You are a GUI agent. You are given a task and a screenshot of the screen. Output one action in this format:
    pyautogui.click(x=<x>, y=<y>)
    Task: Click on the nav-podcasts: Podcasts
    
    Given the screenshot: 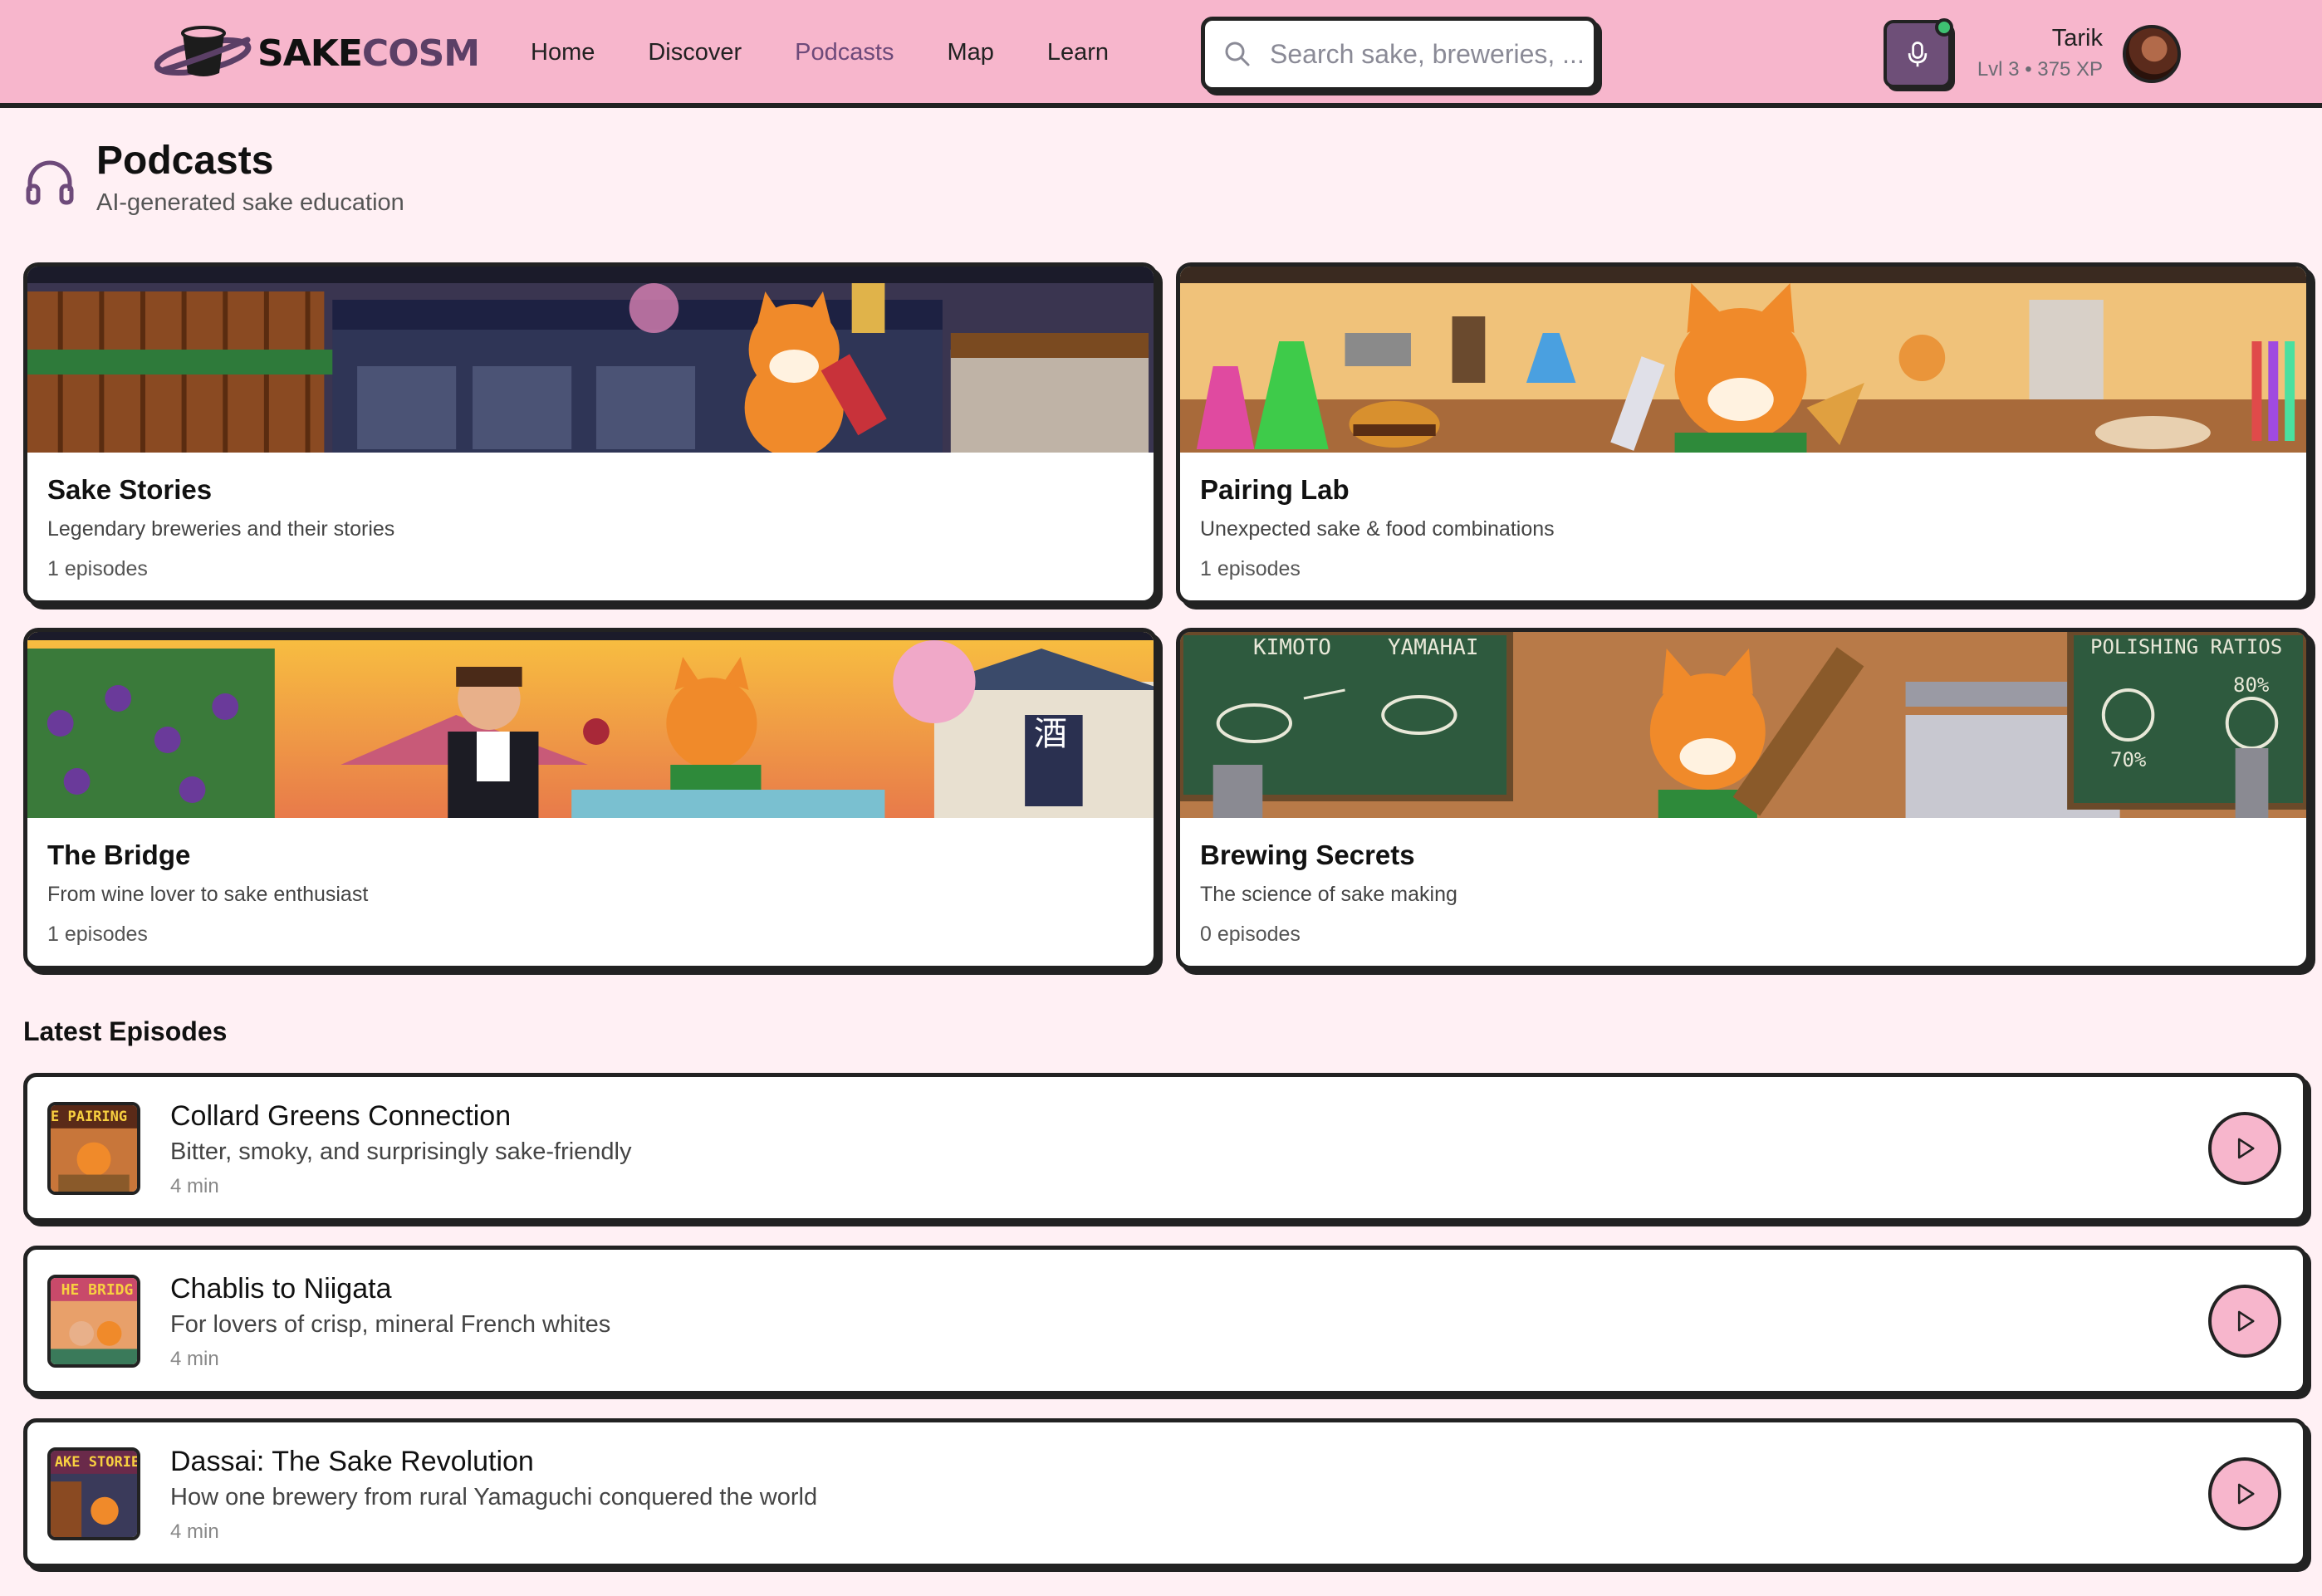 What is the action you would take?
    pyautogui.click(x=844, y=52)
    